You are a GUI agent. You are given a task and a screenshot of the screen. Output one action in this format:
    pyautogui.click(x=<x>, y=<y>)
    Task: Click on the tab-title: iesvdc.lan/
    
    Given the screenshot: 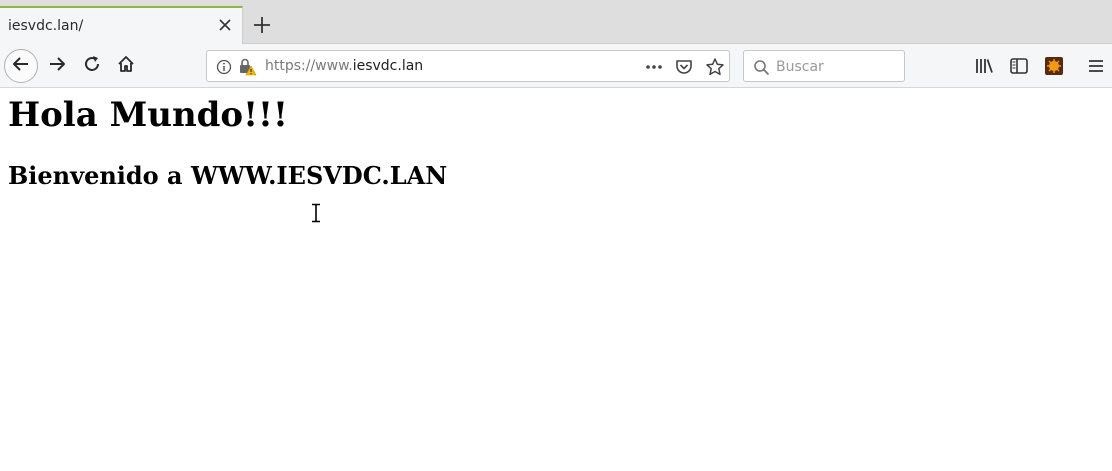 What is the action you would take?
    pyautogui.click(x=46, y=26)
    